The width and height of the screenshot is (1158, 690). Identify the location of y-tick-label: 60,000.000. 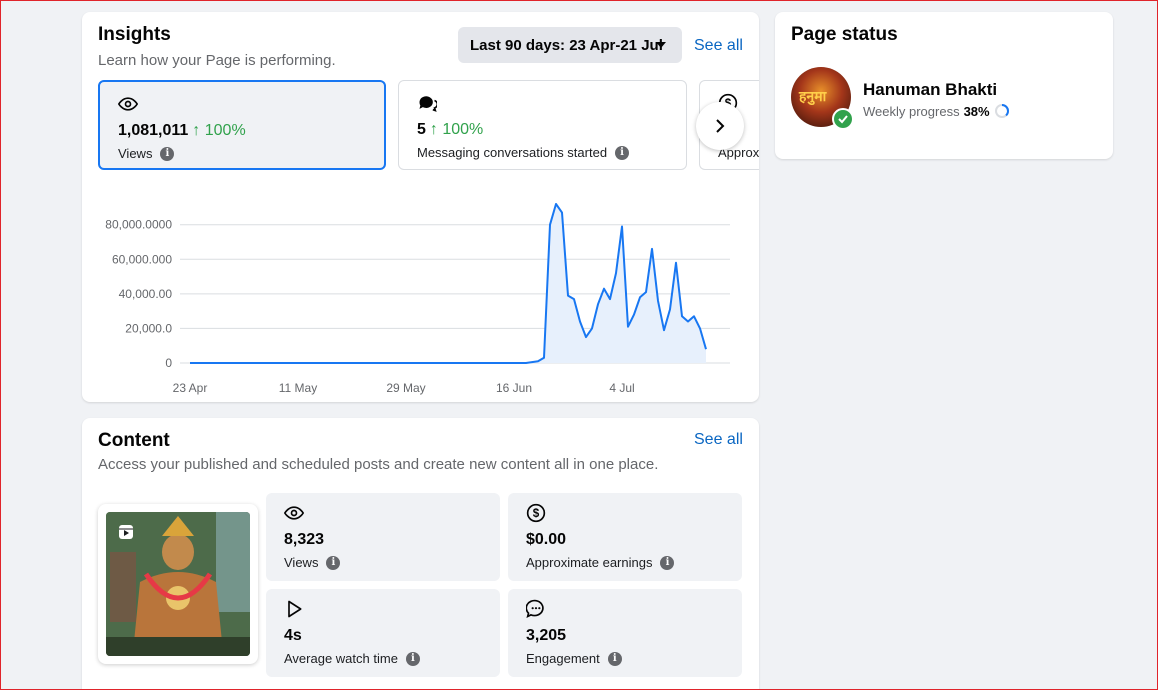
(142, 259).